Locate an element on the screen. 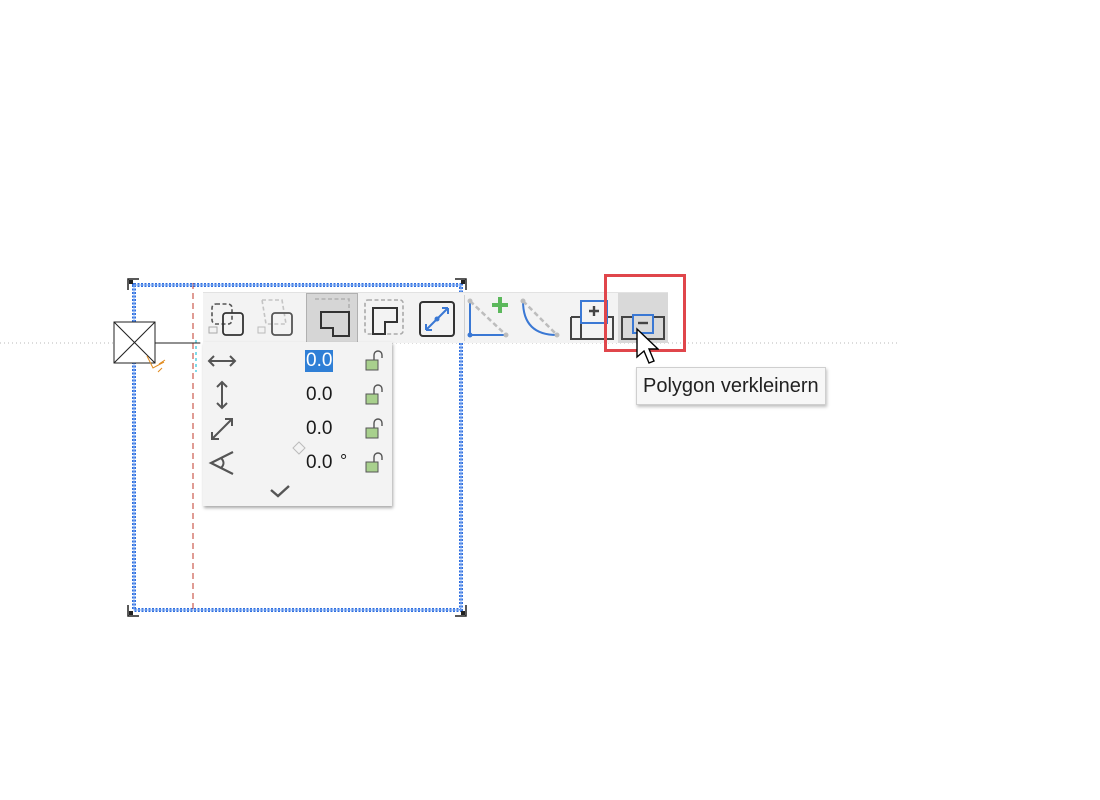  l-shape-offset-button is located at coordinates (385, 318).